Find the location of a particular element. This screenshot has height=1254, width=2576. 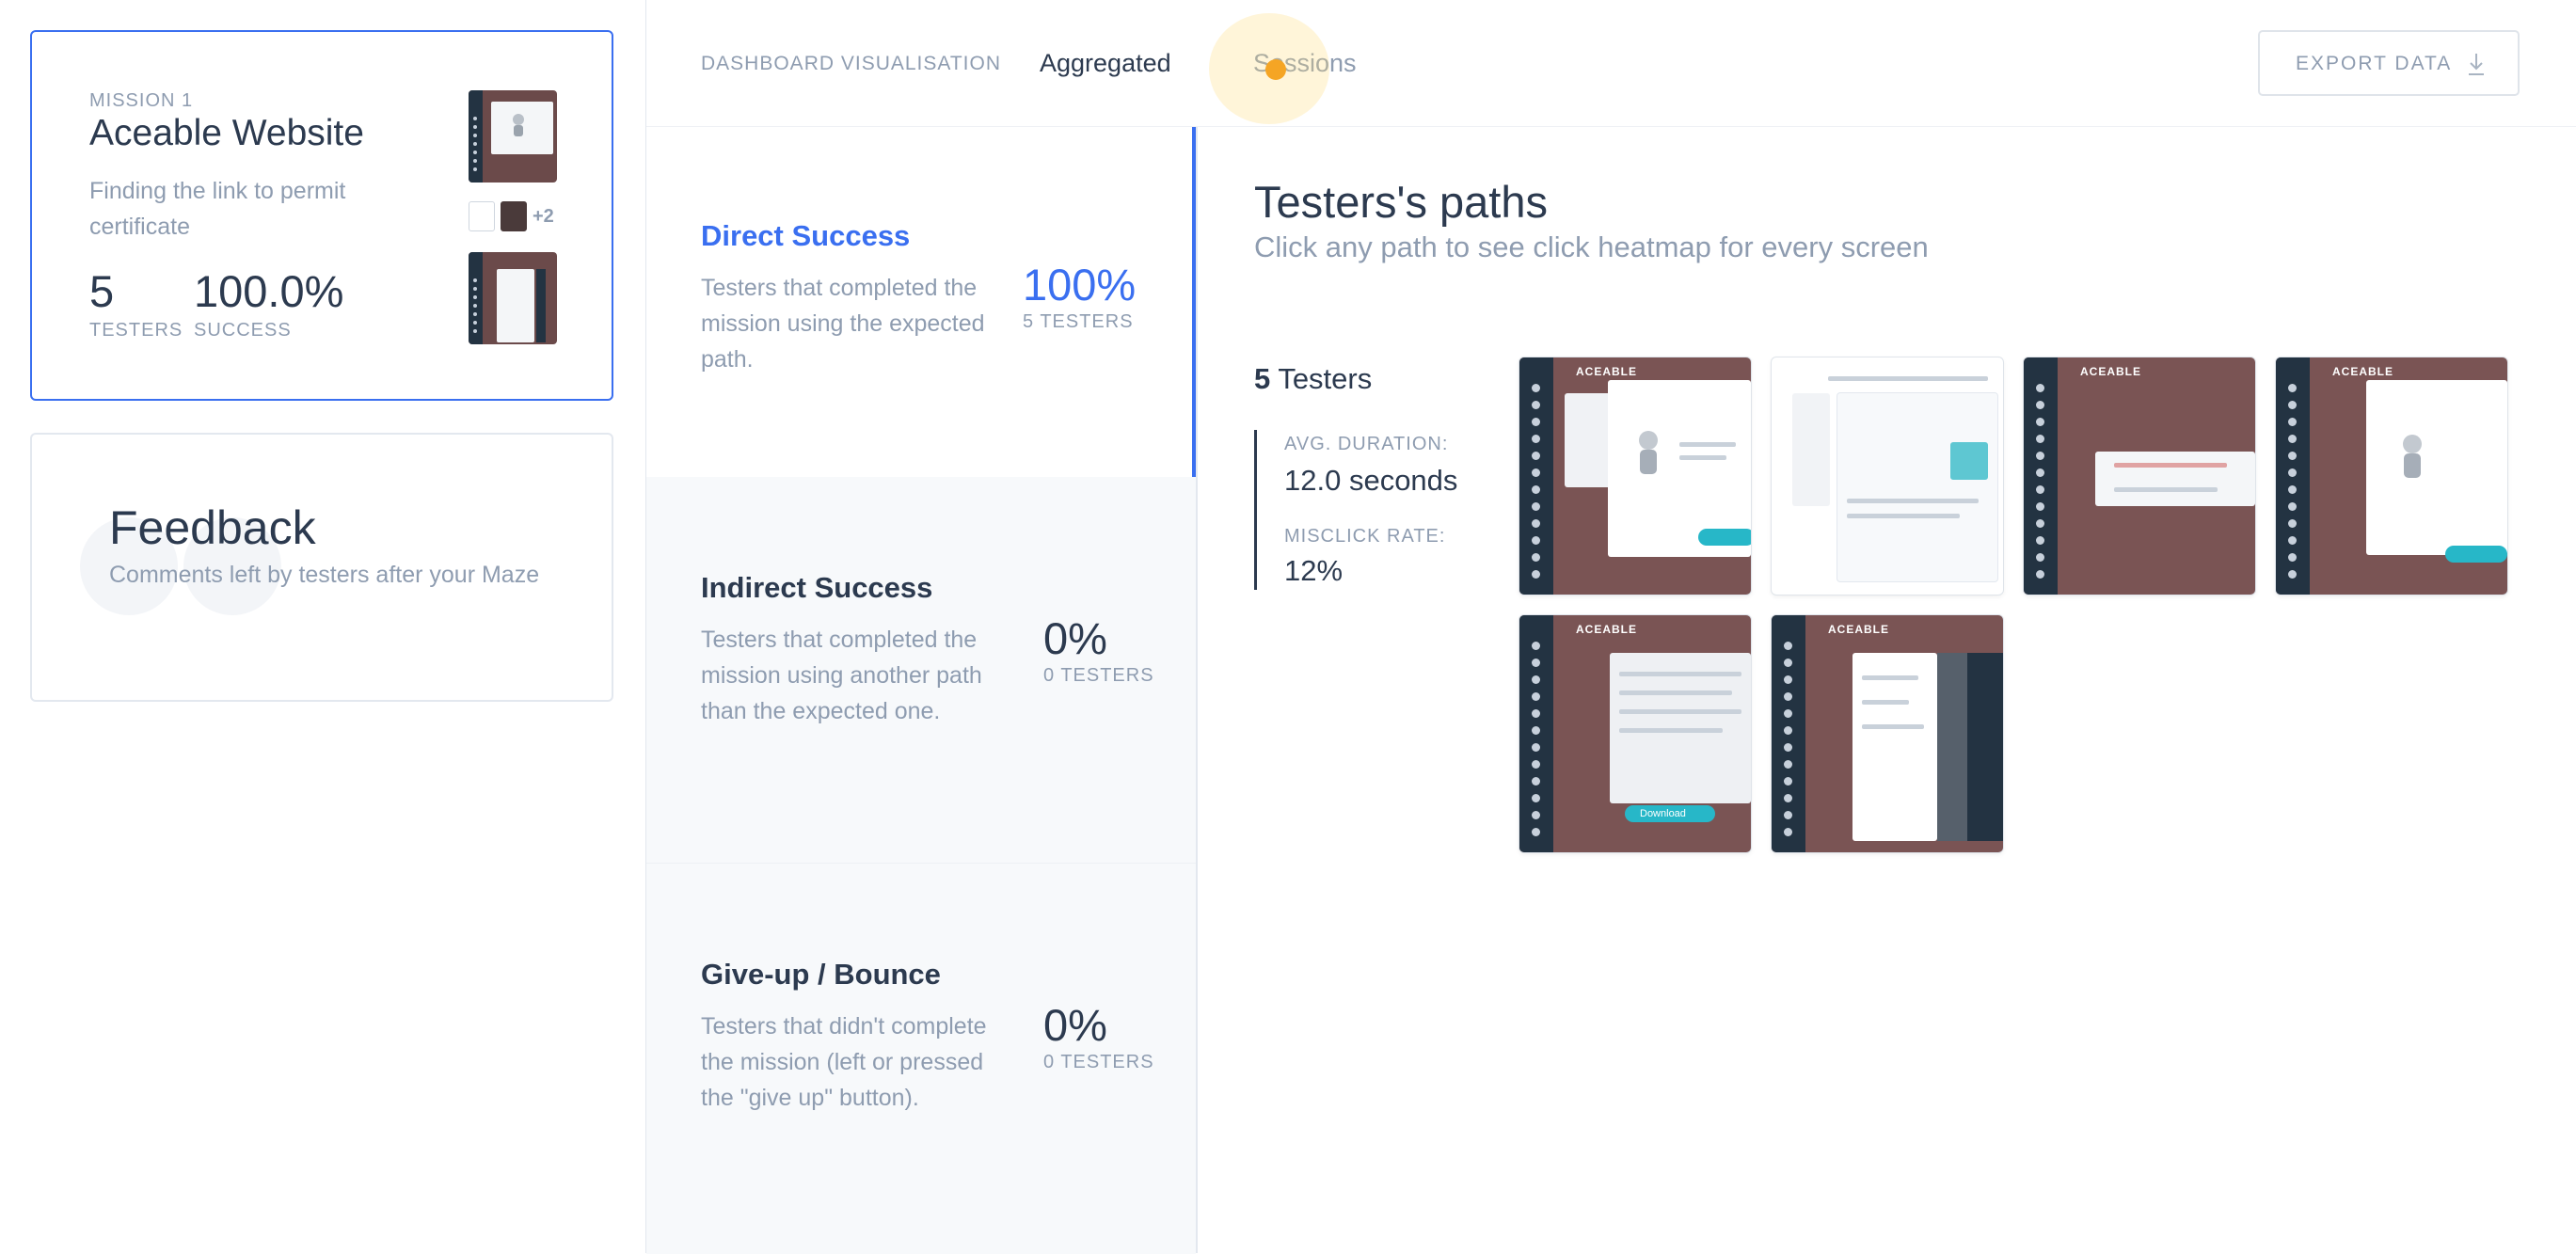

export-data-button: EXPORT DATA is located at coordinates (2389, 63).